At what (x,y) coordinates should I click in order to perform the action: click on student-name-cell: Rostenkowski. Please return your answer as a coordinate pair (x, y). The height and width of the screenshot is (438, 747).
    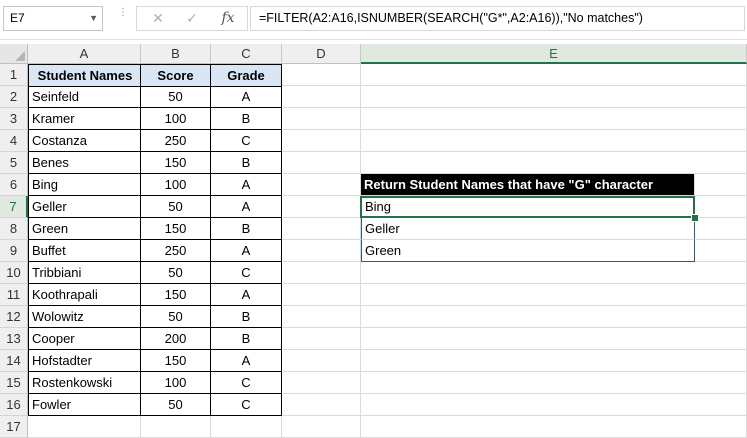
    Looking at the image, I should click on (84, 383).